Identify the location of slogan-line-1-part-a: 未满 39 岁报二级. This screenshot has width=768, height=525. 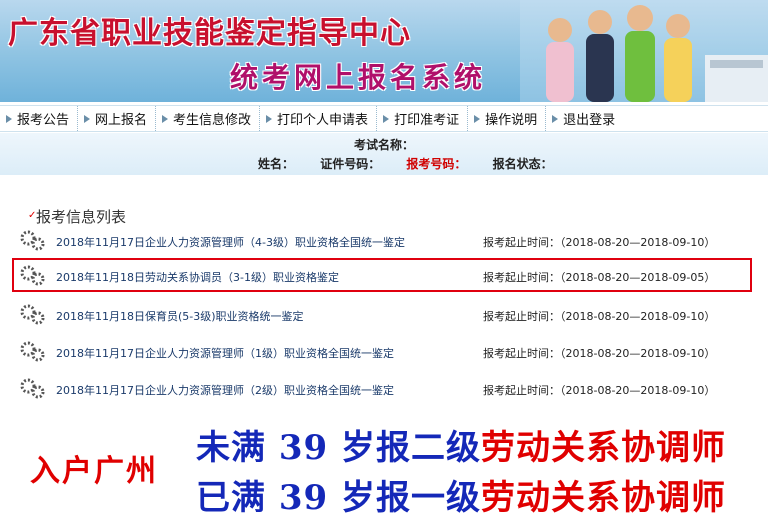
(338, 448).